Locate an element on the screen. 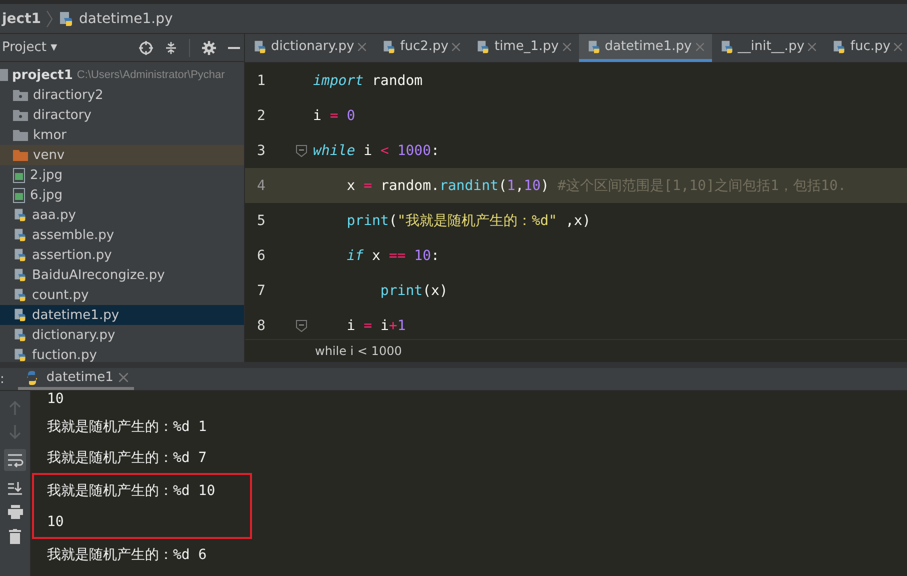 The image size is (907, 576). editor-tab: __init__.py is located at coordinates (768, 48).